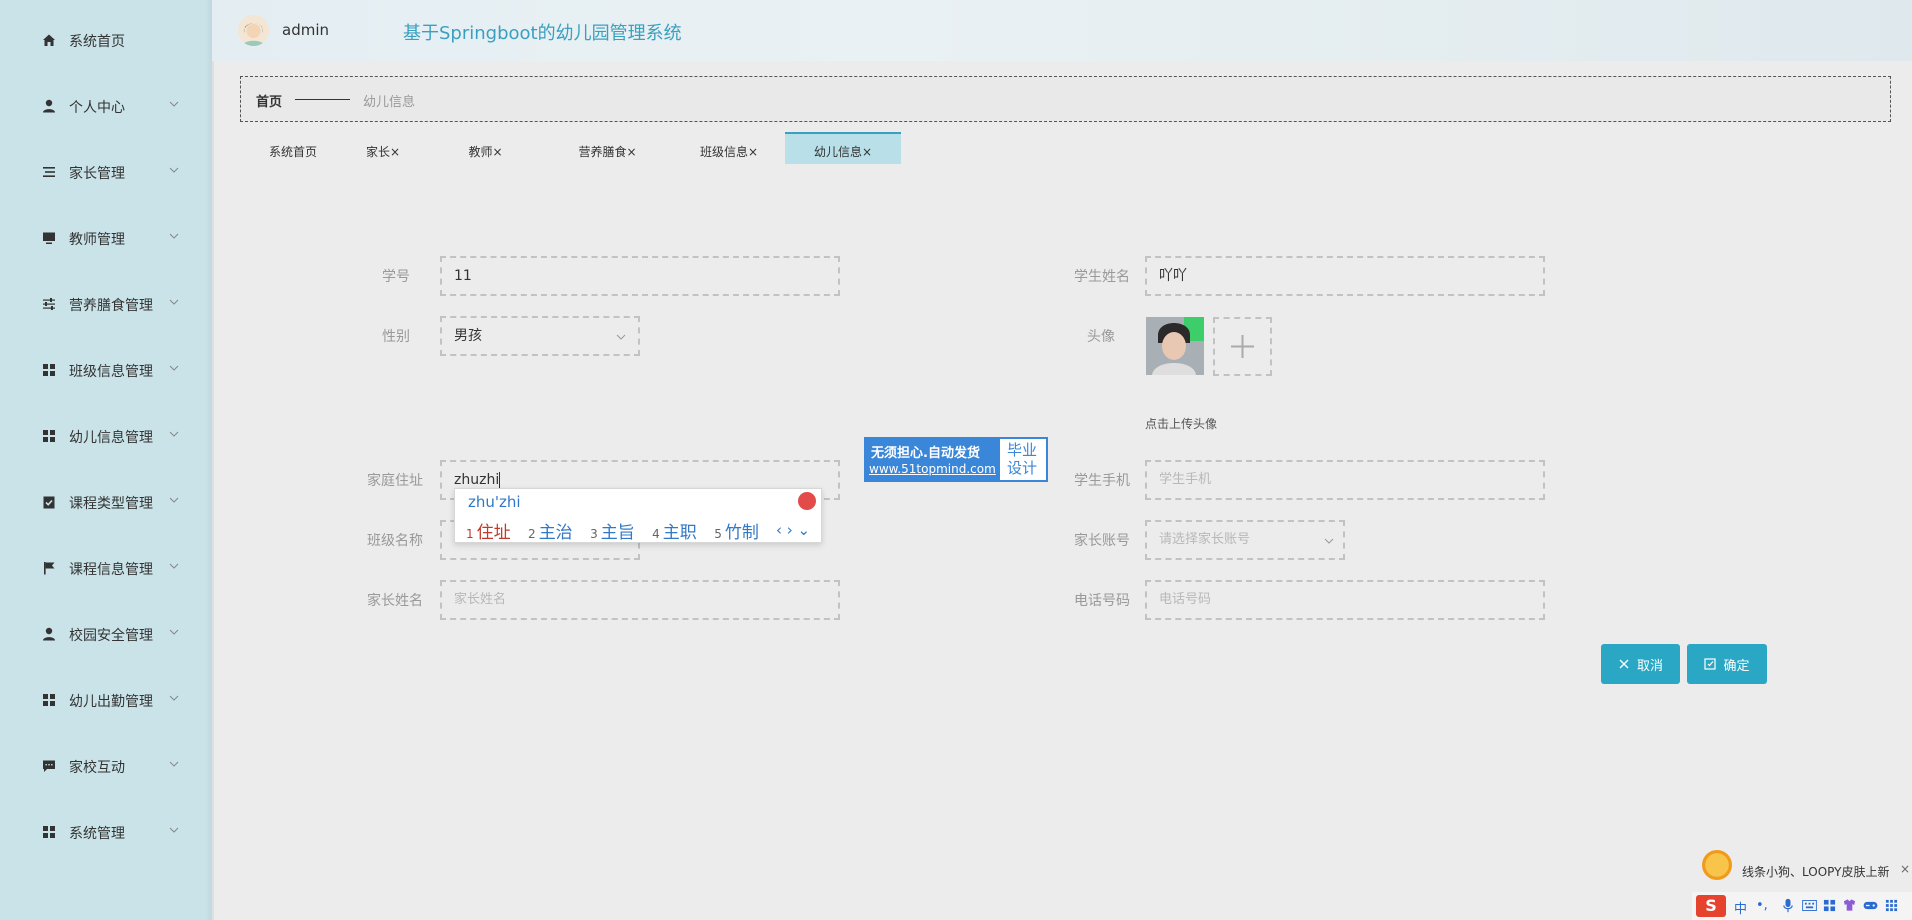 The image size is (1912, 920). I want to click on lang-toggle: 中, so click(1740, 907).